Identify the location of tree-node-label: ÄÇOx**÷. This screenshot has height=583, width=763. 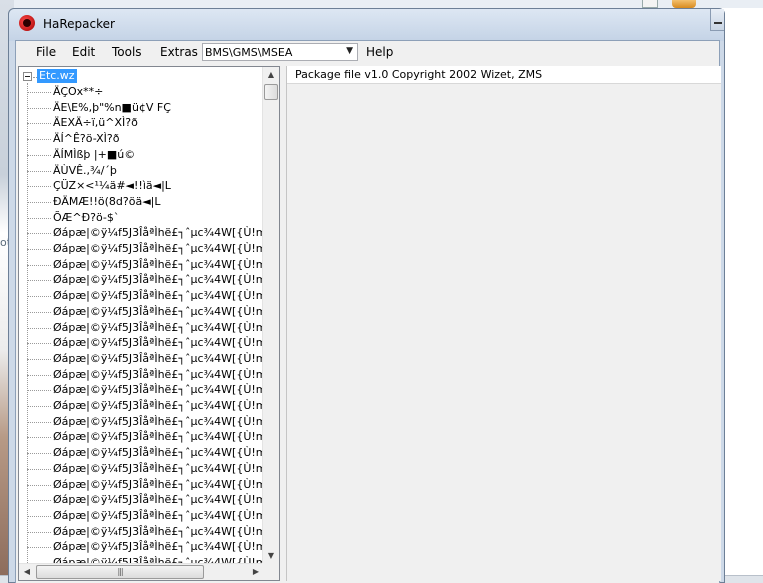
(78, 91).